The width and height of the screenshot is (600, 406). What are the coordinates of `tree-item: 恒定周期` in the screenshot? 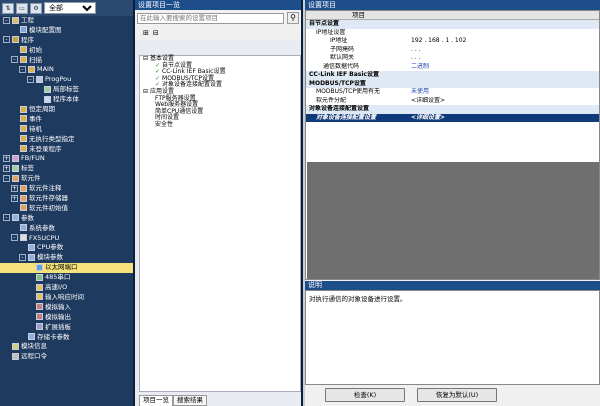 It's located at (66, 110).